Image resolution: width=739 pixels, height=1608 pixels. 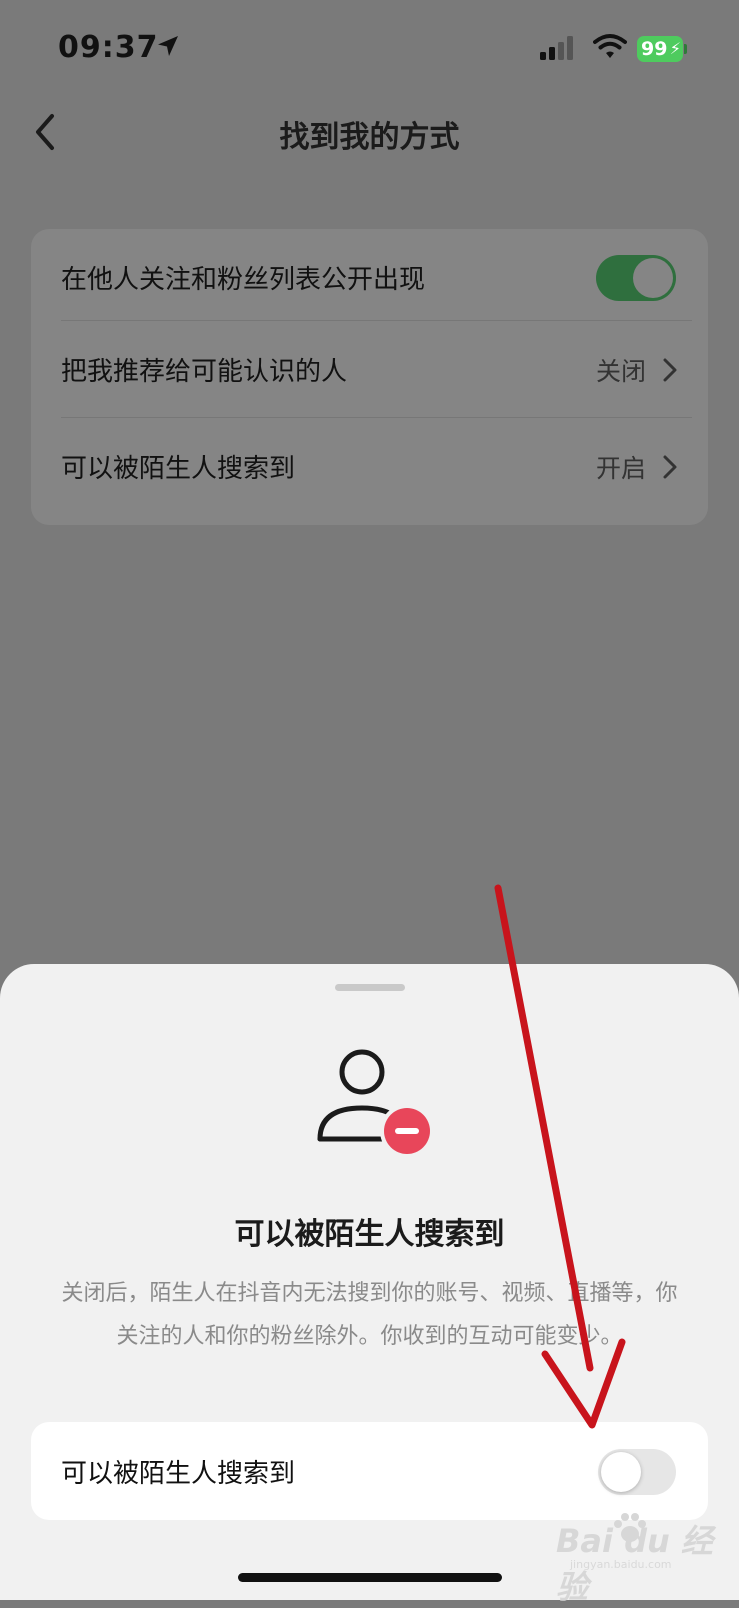 I want to click on stranger-search-row: 可以被陌生人搜索到, so click(x=369, y=1471).